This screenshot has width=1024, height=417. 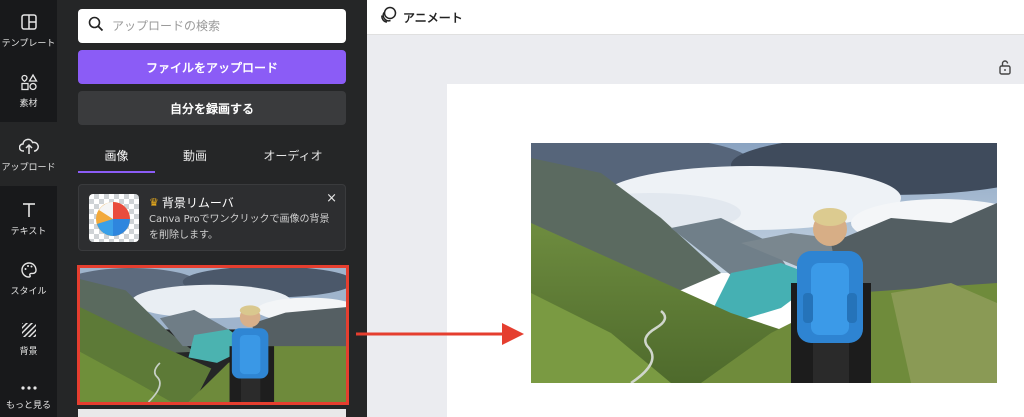 I want to click on tab-videos: 動画, so click(x=195, y=155).